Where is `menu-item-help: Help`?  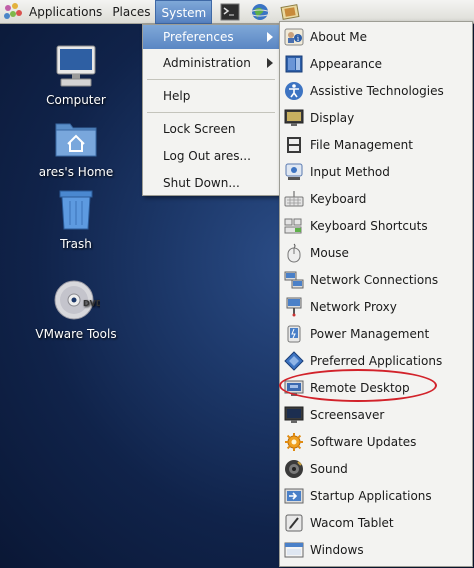 menu-item-help: Help is located at coordinates (211, 96).